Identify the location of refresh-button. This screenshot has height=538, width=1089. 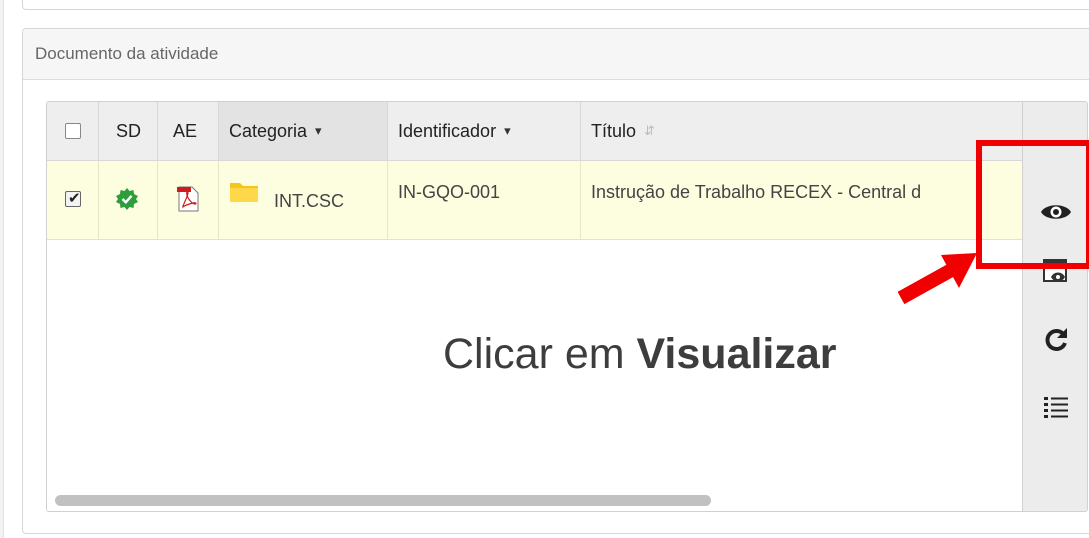
(1055, 340).